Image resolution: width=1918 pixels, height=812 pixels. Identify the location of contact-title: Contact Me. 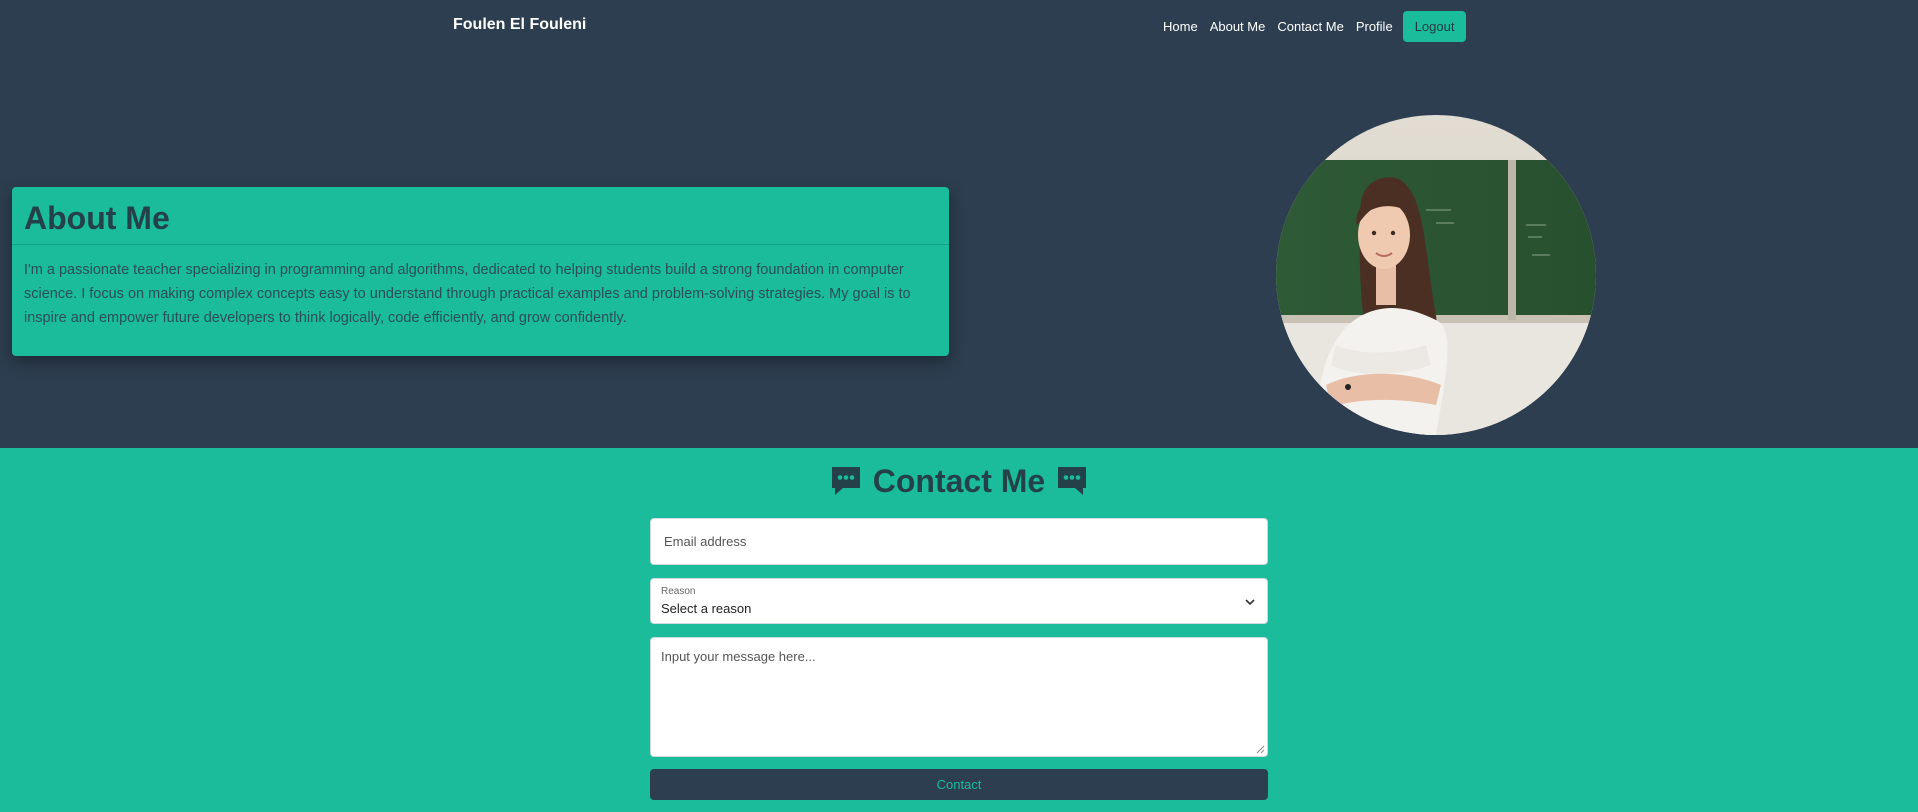
(959, 481).